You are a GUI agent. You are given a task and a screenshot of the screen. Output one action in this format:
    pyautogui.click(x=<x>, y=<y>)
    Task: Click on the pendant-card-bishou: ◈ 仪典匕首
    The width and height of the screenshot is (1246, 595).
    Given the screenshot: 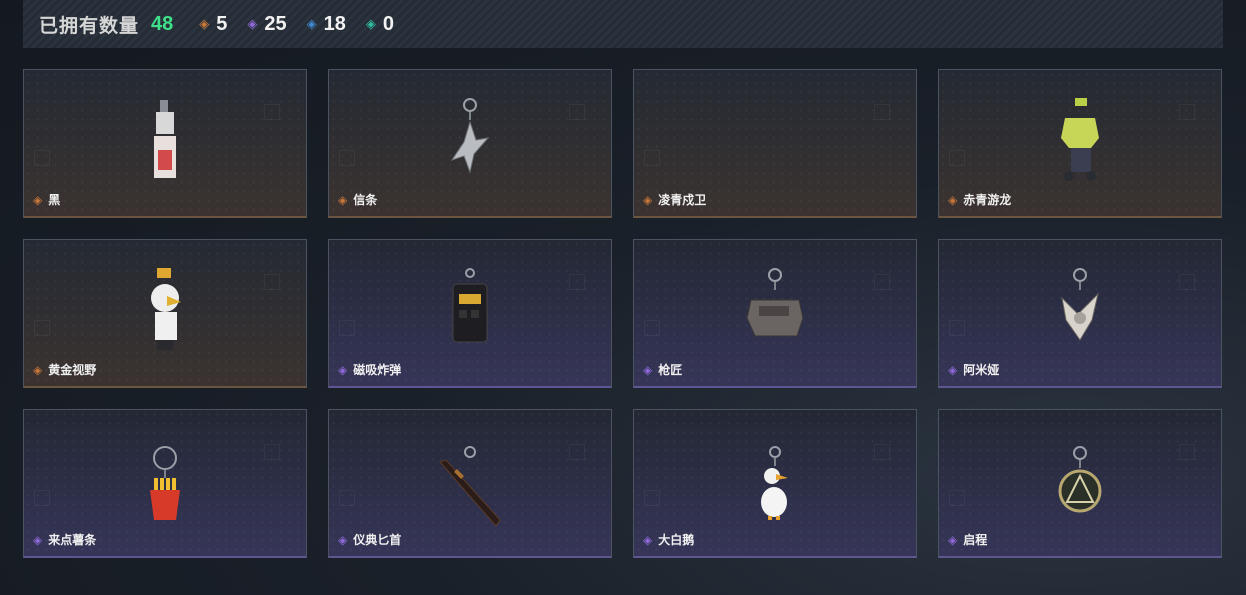 What is the action you would take?
    pyautogui.click(x=470, y=483)
    